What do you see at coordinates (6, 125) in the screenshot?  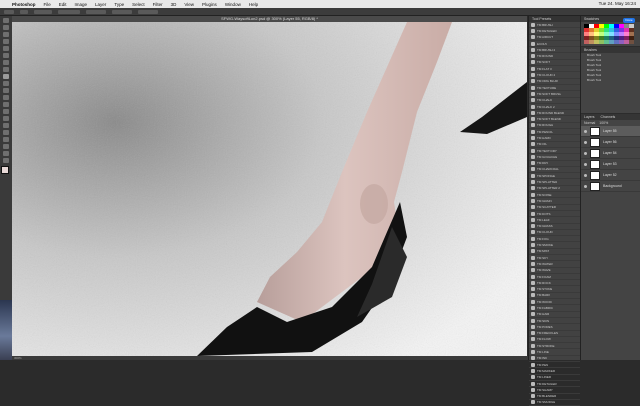 I see `pen-tool-icon` at bounding box center [6, 125].